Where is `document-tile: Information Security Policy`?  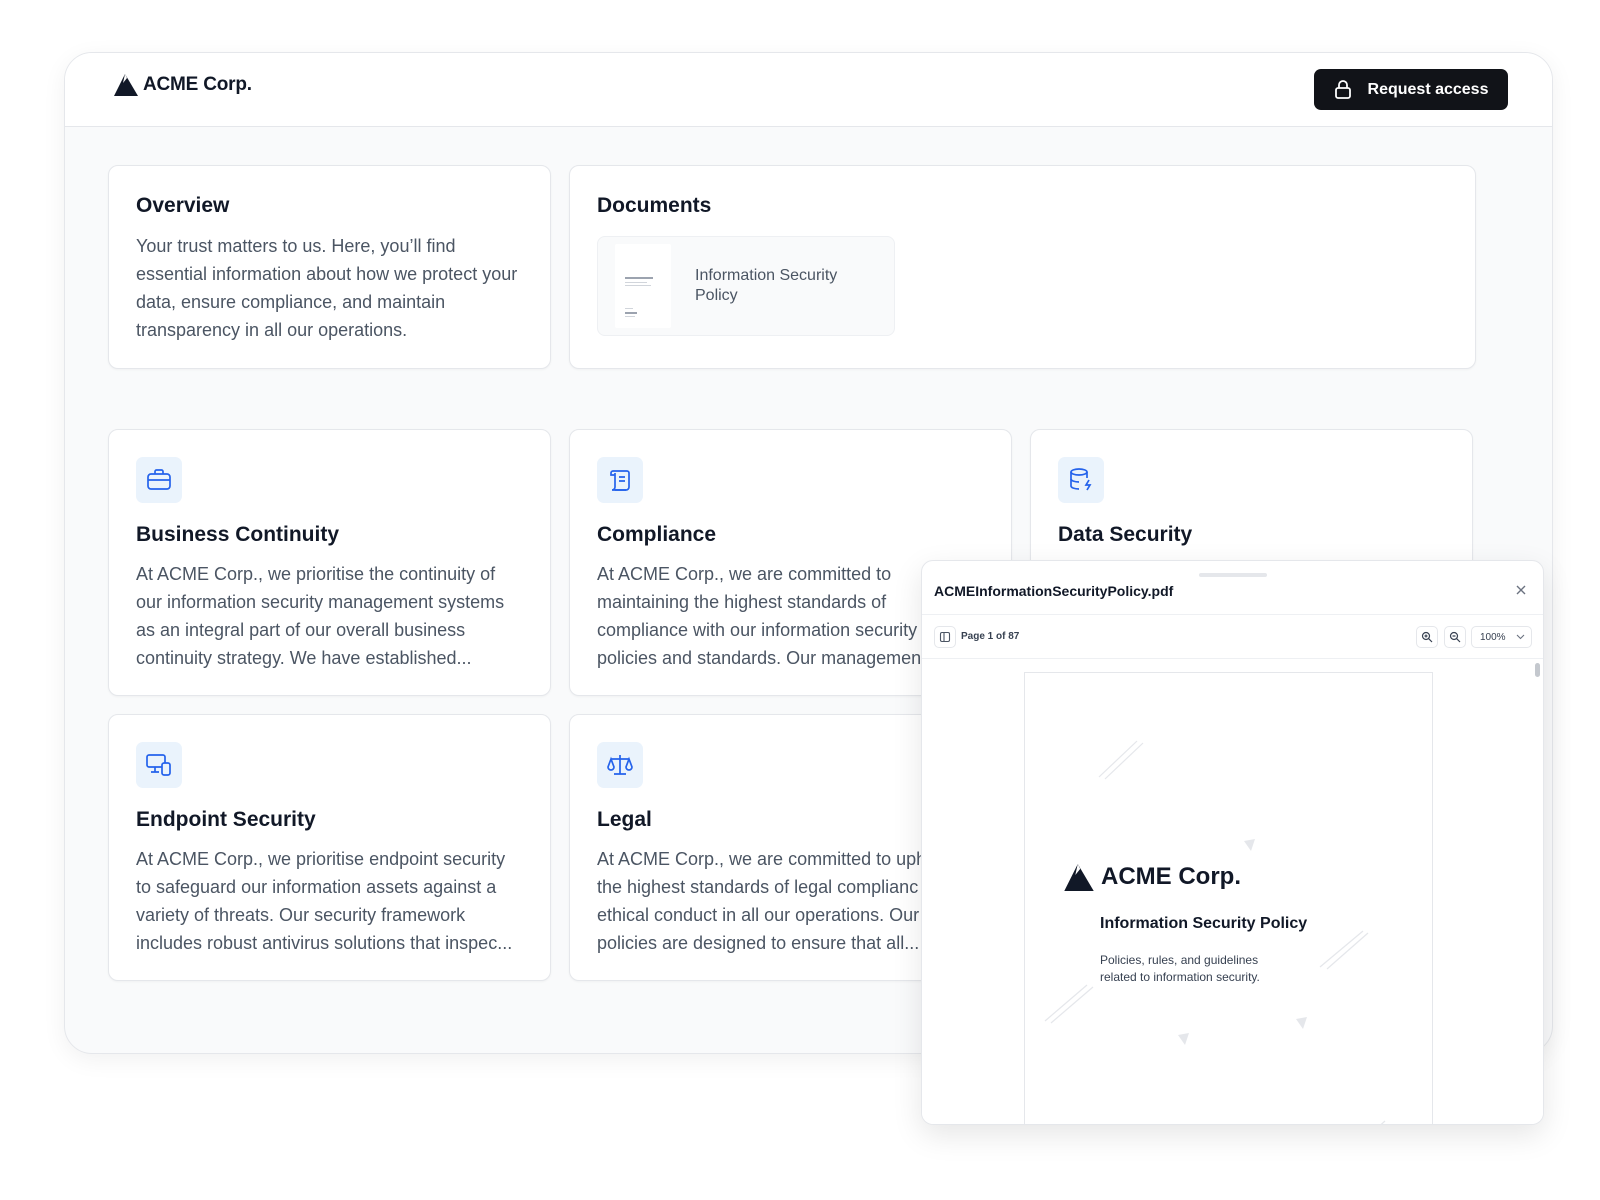
document-tile: Information Security Policy is located at coordinates (746, 286).